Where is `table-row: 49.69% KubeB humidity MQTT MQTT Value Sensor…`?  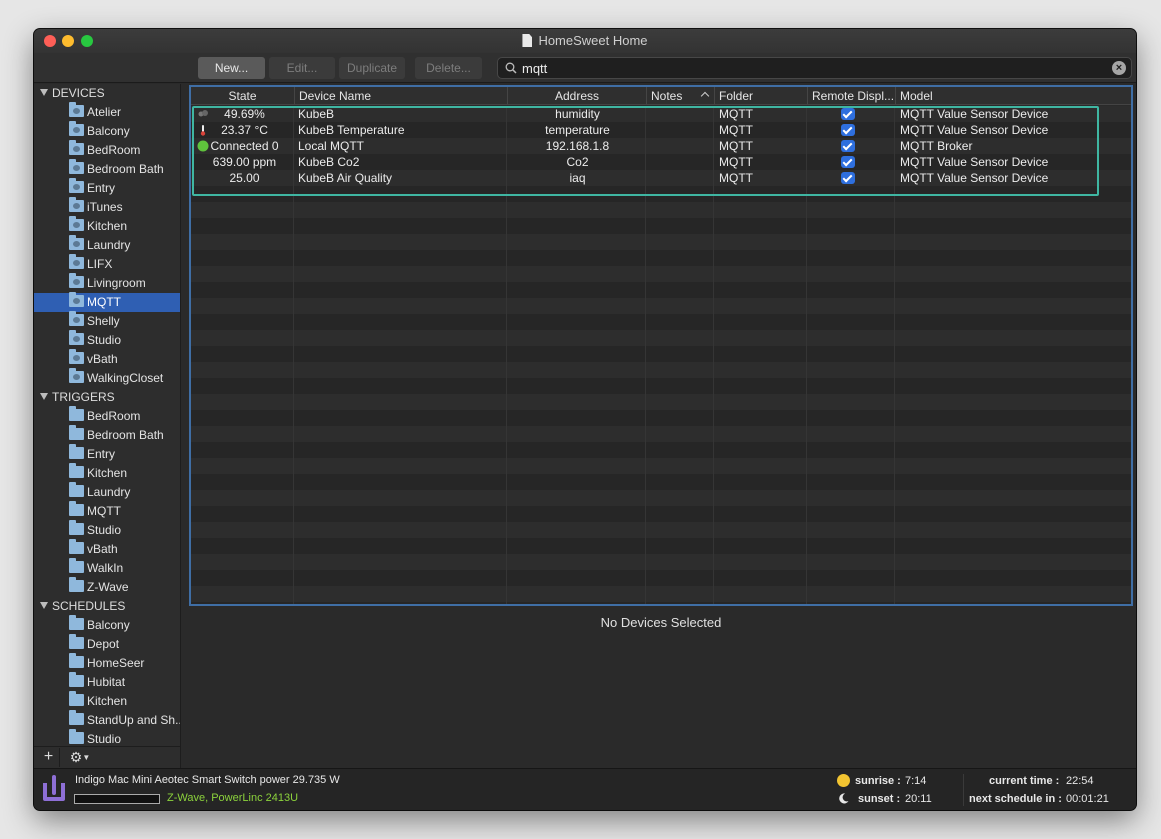 table-row: 49.69% KubeB humidity MQTT MQTT Value Sensor… is located at coordinates (661, 114).